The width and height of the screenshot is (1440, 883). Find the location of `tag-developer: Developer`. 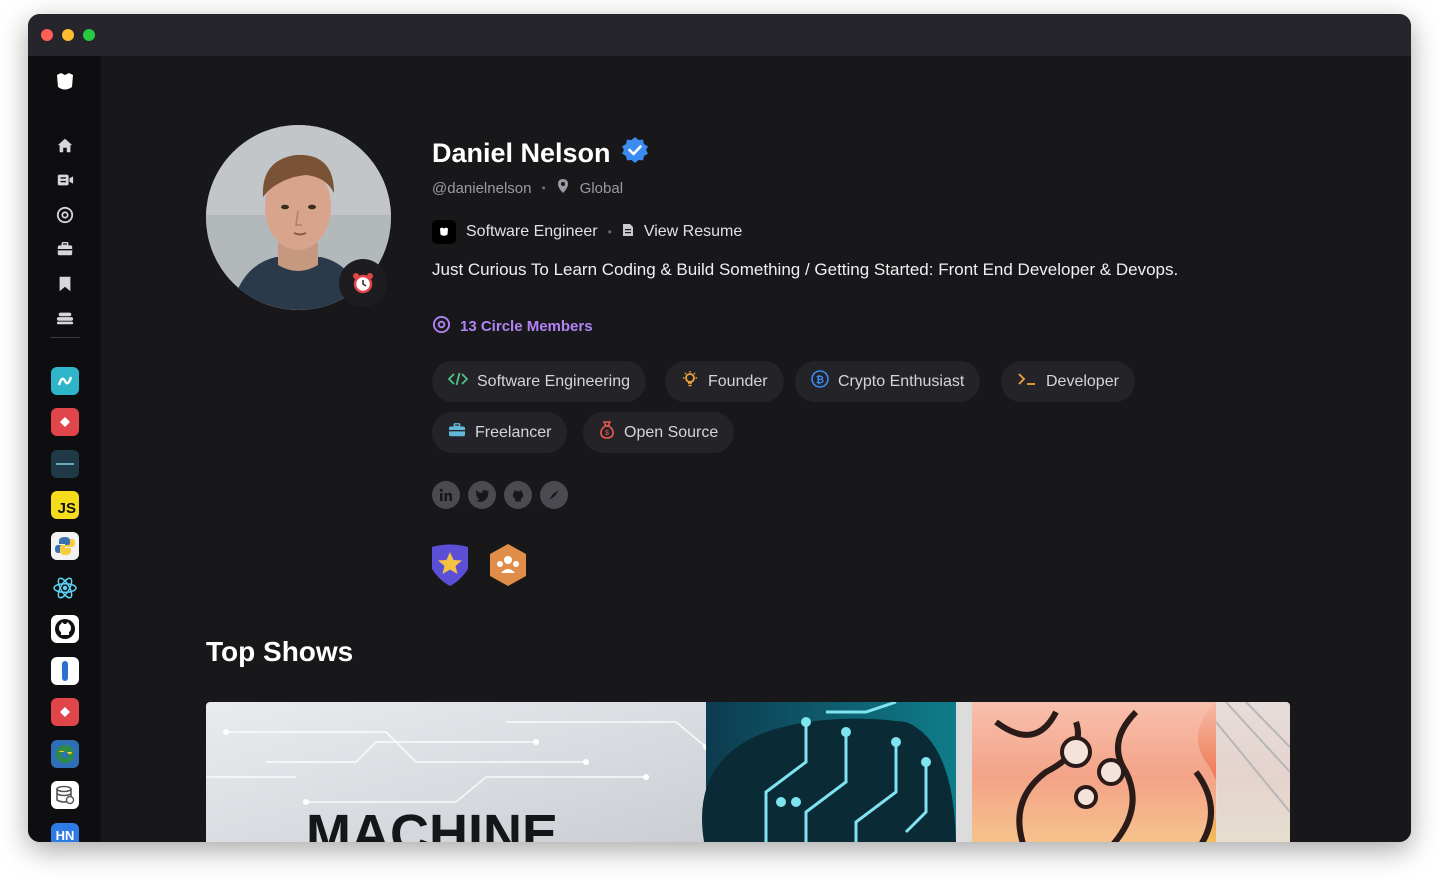

tag-developer: Developer is located at coordinates (1068, 381).